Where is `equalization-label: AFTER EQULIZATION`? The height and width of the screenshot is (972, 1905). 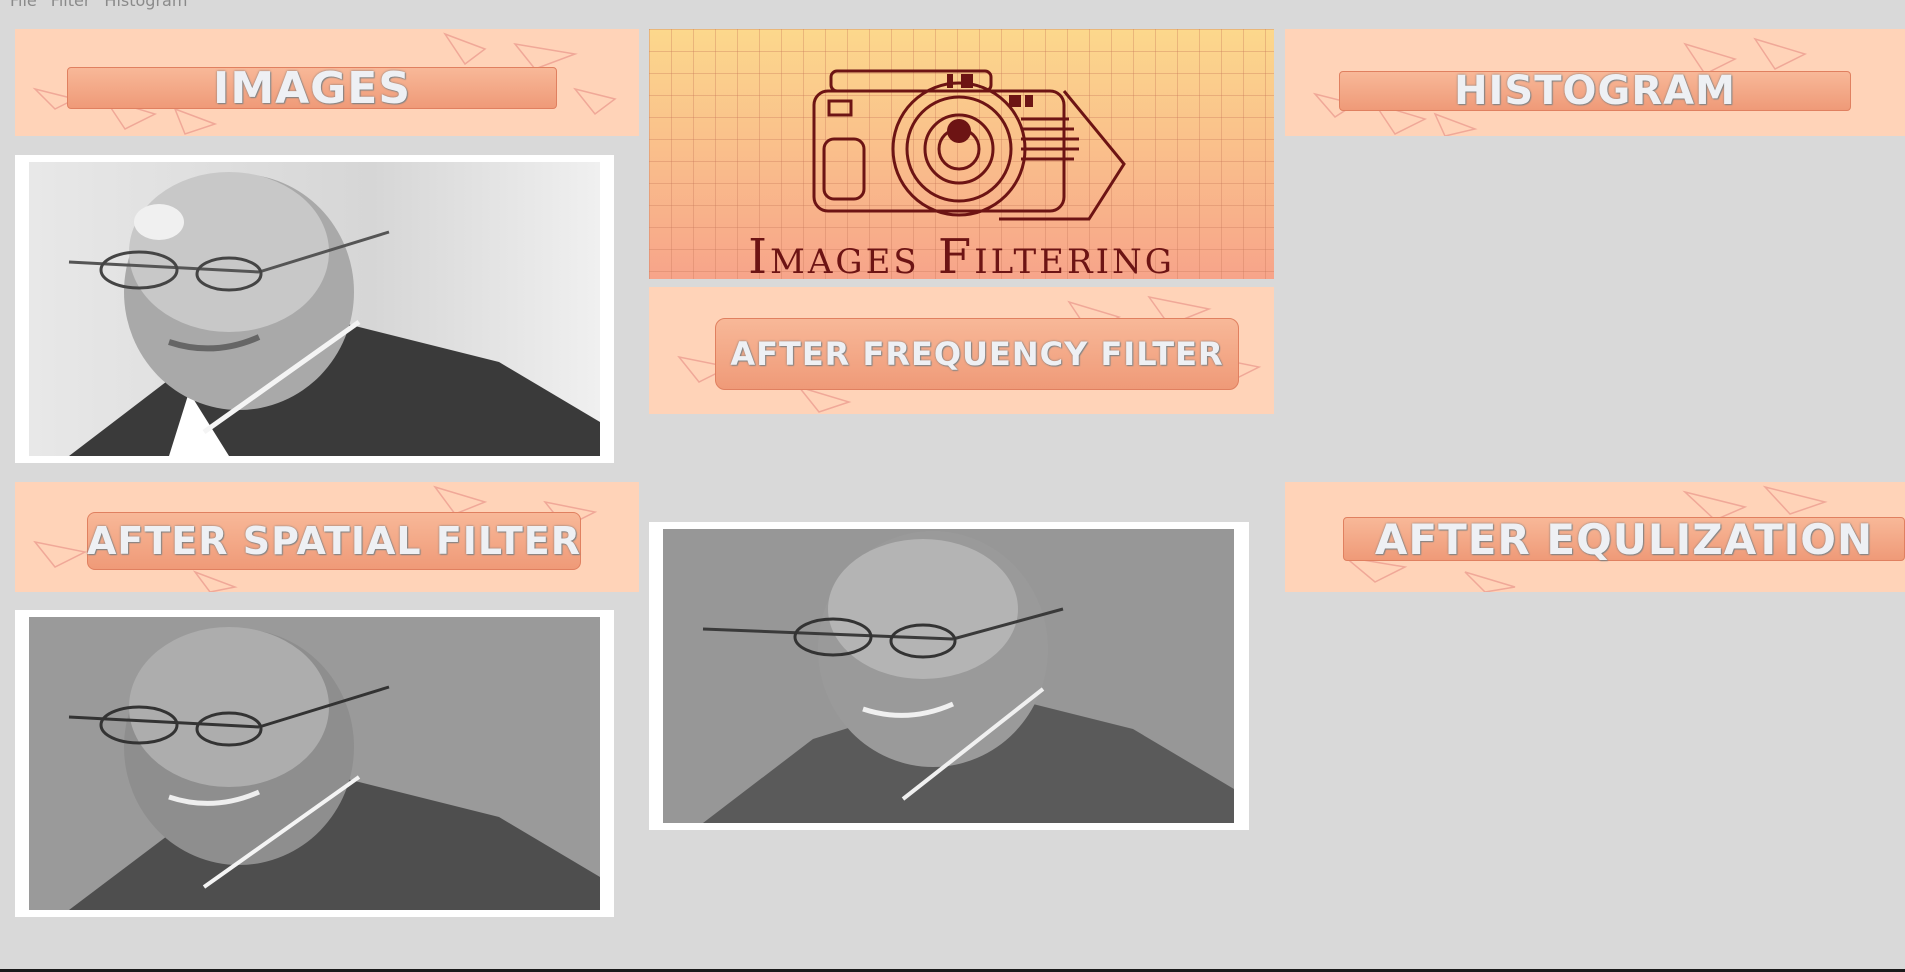 equalization-label: AFTER EQULIZATION is located at coordinates (1624, 539).